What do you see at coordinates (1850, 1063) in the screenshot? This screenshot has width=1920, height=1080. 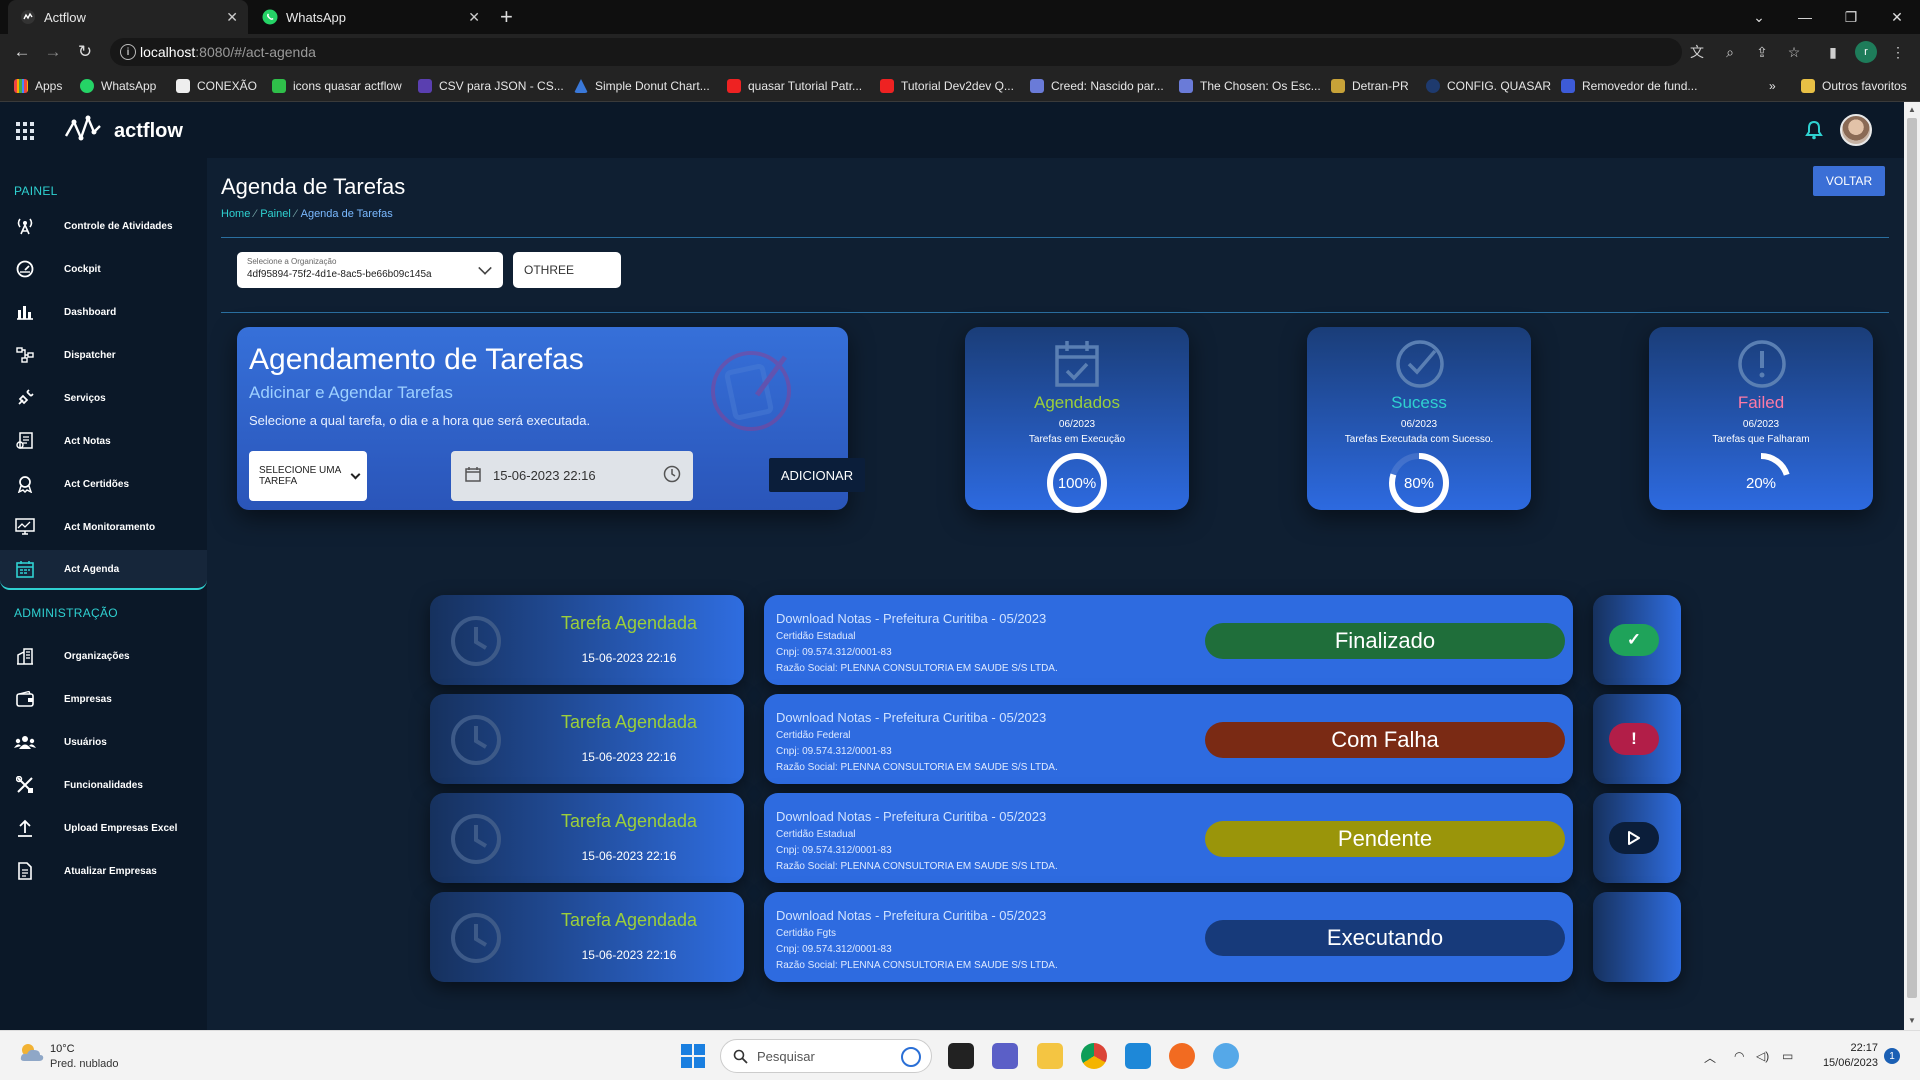 I see `clock-date: 15/06/2023` at bounding box center [1850, 1063].